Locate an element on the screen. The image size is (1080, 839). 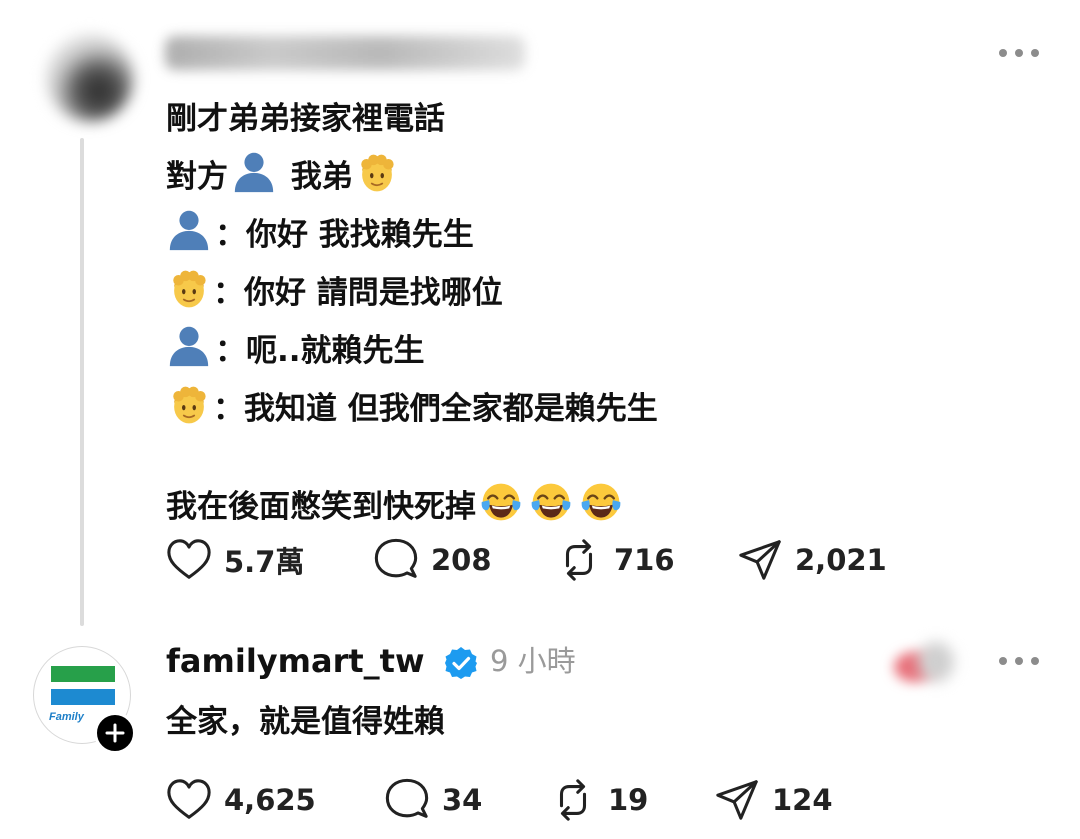
thread-connector-line is located at coordinates (82, 382).